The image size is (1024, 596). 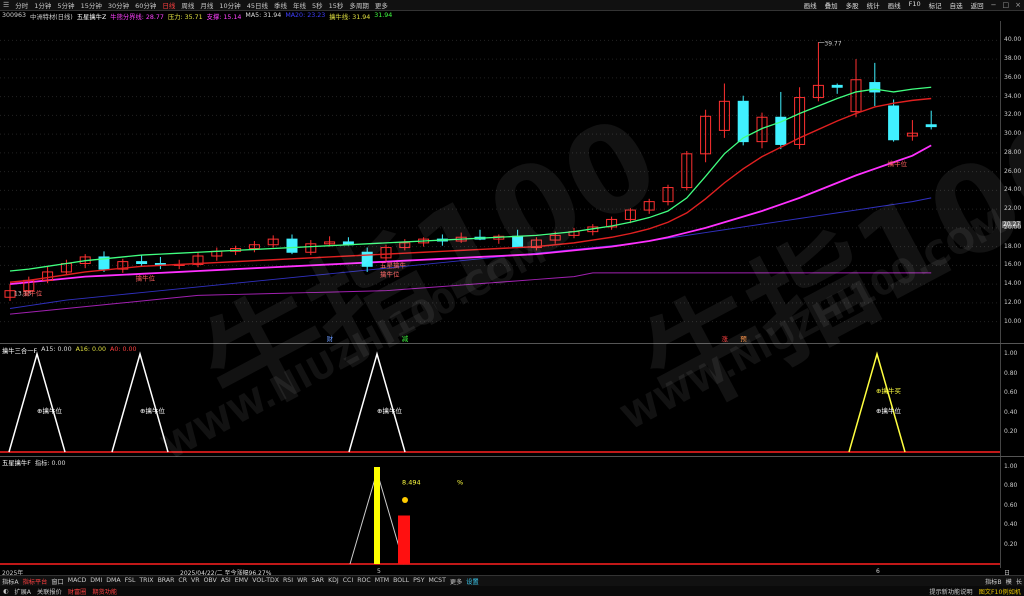 What do you see at coordinates (130, 581) in the screenshot?
I see `indicator-tab: FSL` at bounding box center [130, 581].